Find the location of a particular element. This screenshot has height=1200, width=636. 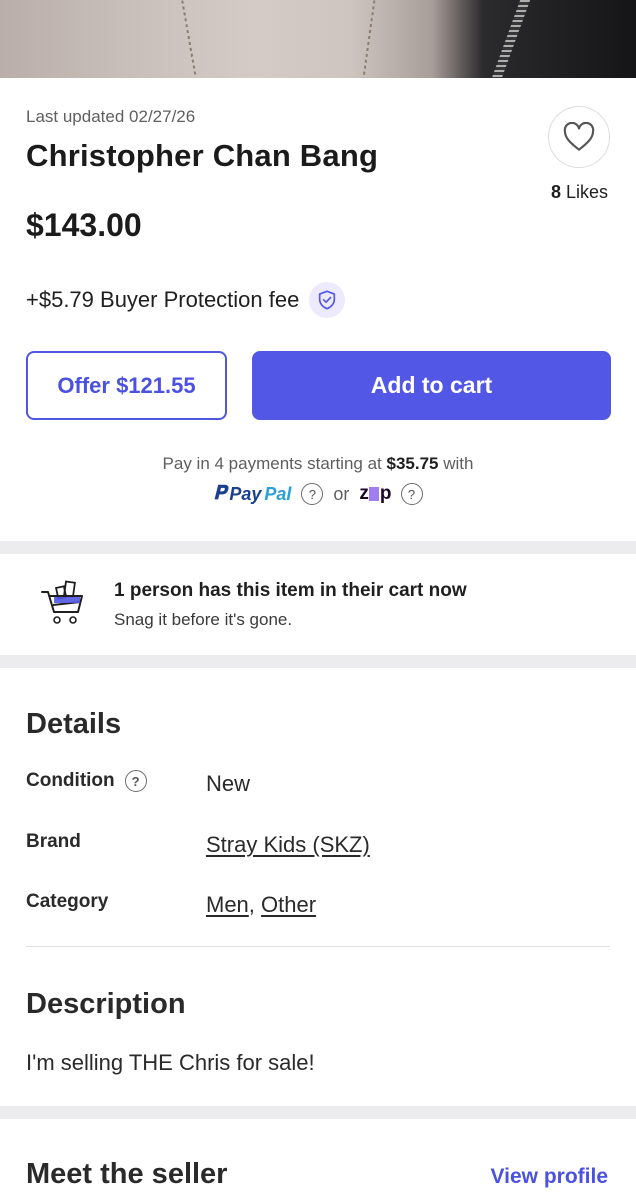

or-label: or is located at coordinates (341, 493).